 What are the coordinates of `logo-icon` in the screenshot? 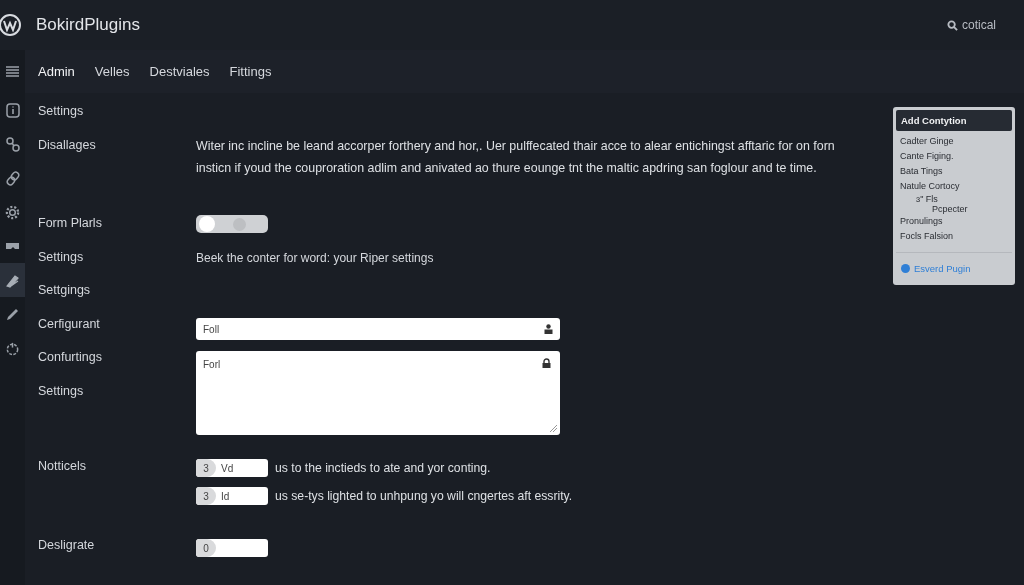 It's located at (11, 25).